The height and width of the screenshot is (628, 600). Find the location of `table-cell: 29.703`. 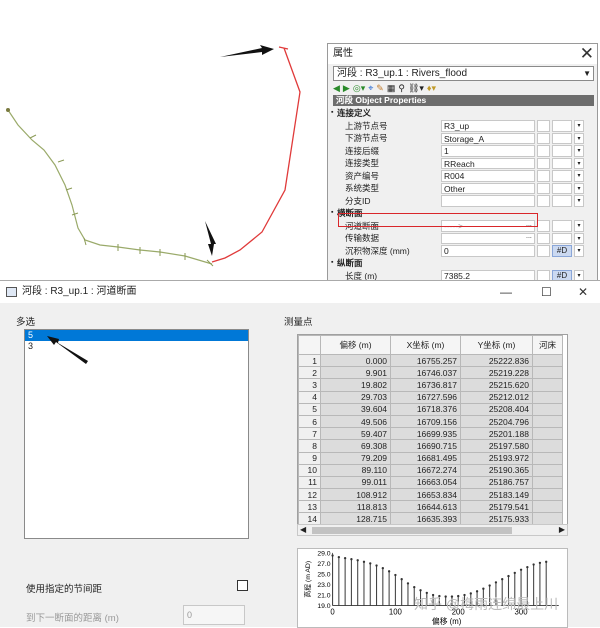

table-cell: 29.703 is located at coordinates (355, 397).